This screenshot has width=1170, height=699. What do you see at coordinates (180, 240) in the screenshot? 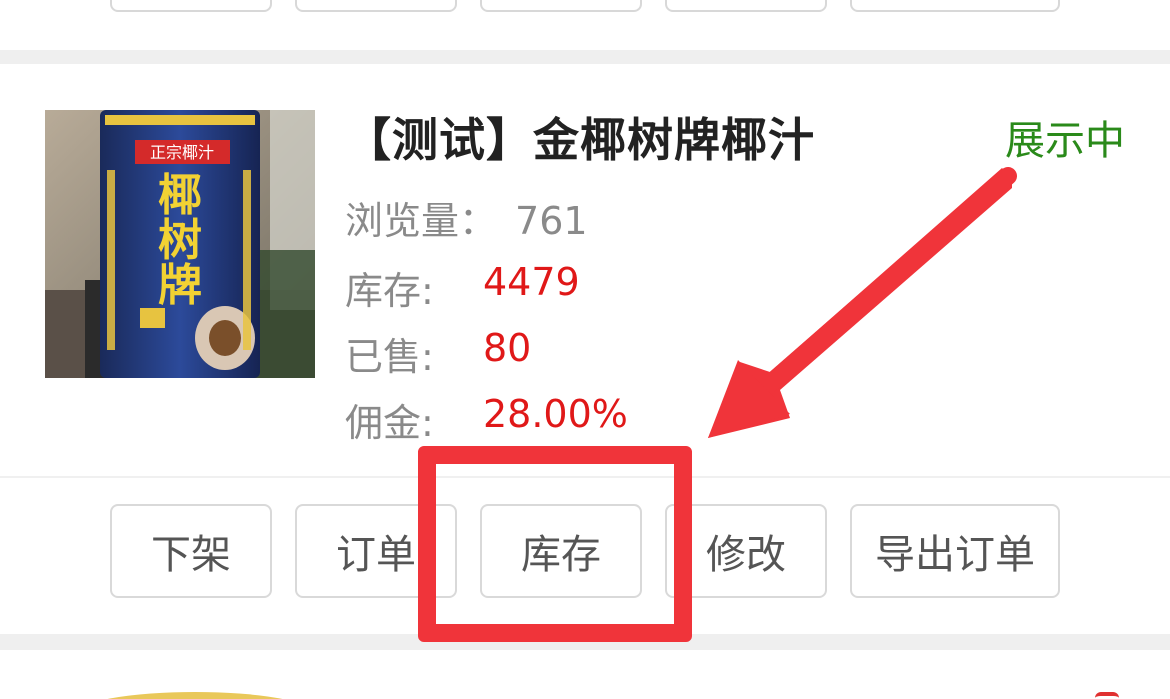
I see `svg-text: 树` at bounding box center [180, 240].